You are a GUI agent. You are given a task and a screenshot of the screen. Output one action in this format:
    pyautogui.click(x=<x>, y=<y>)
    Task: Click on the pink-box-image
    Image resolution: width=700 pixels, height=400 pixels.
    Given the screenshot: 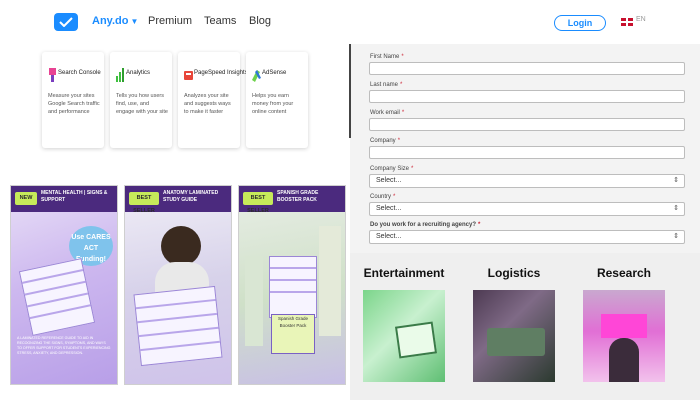 What is the action you would take?
    pyautogui.click(x=624, y=326)
    